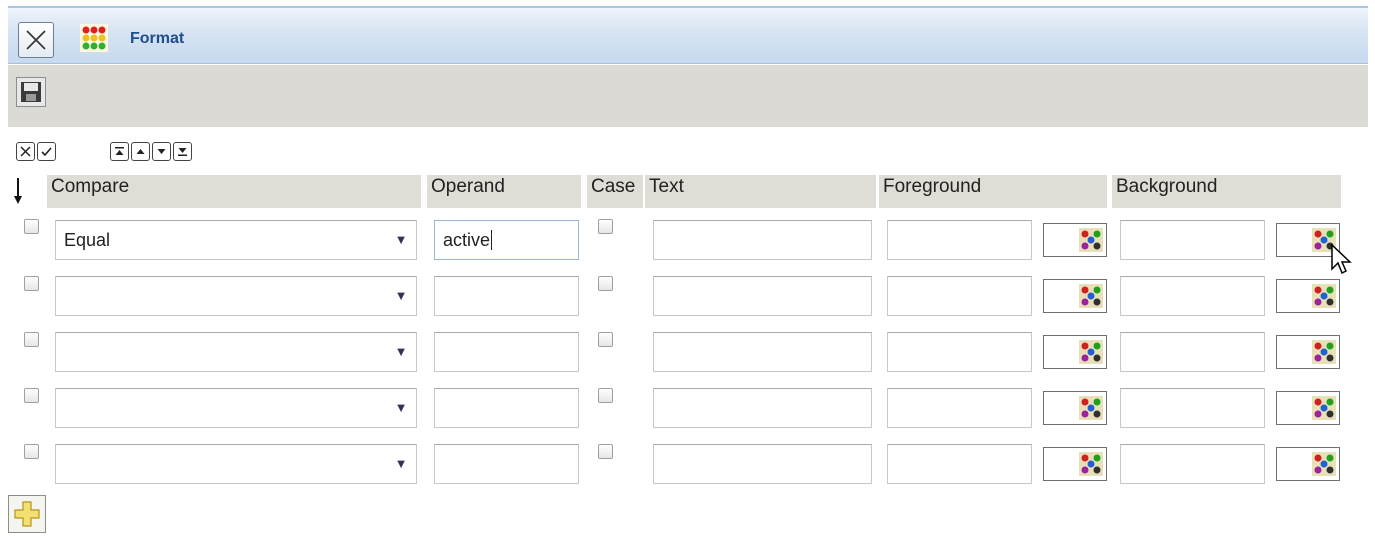 The height and width of the screenshot is (542, 1375). I want to click on clear-button, so click(25, 151).